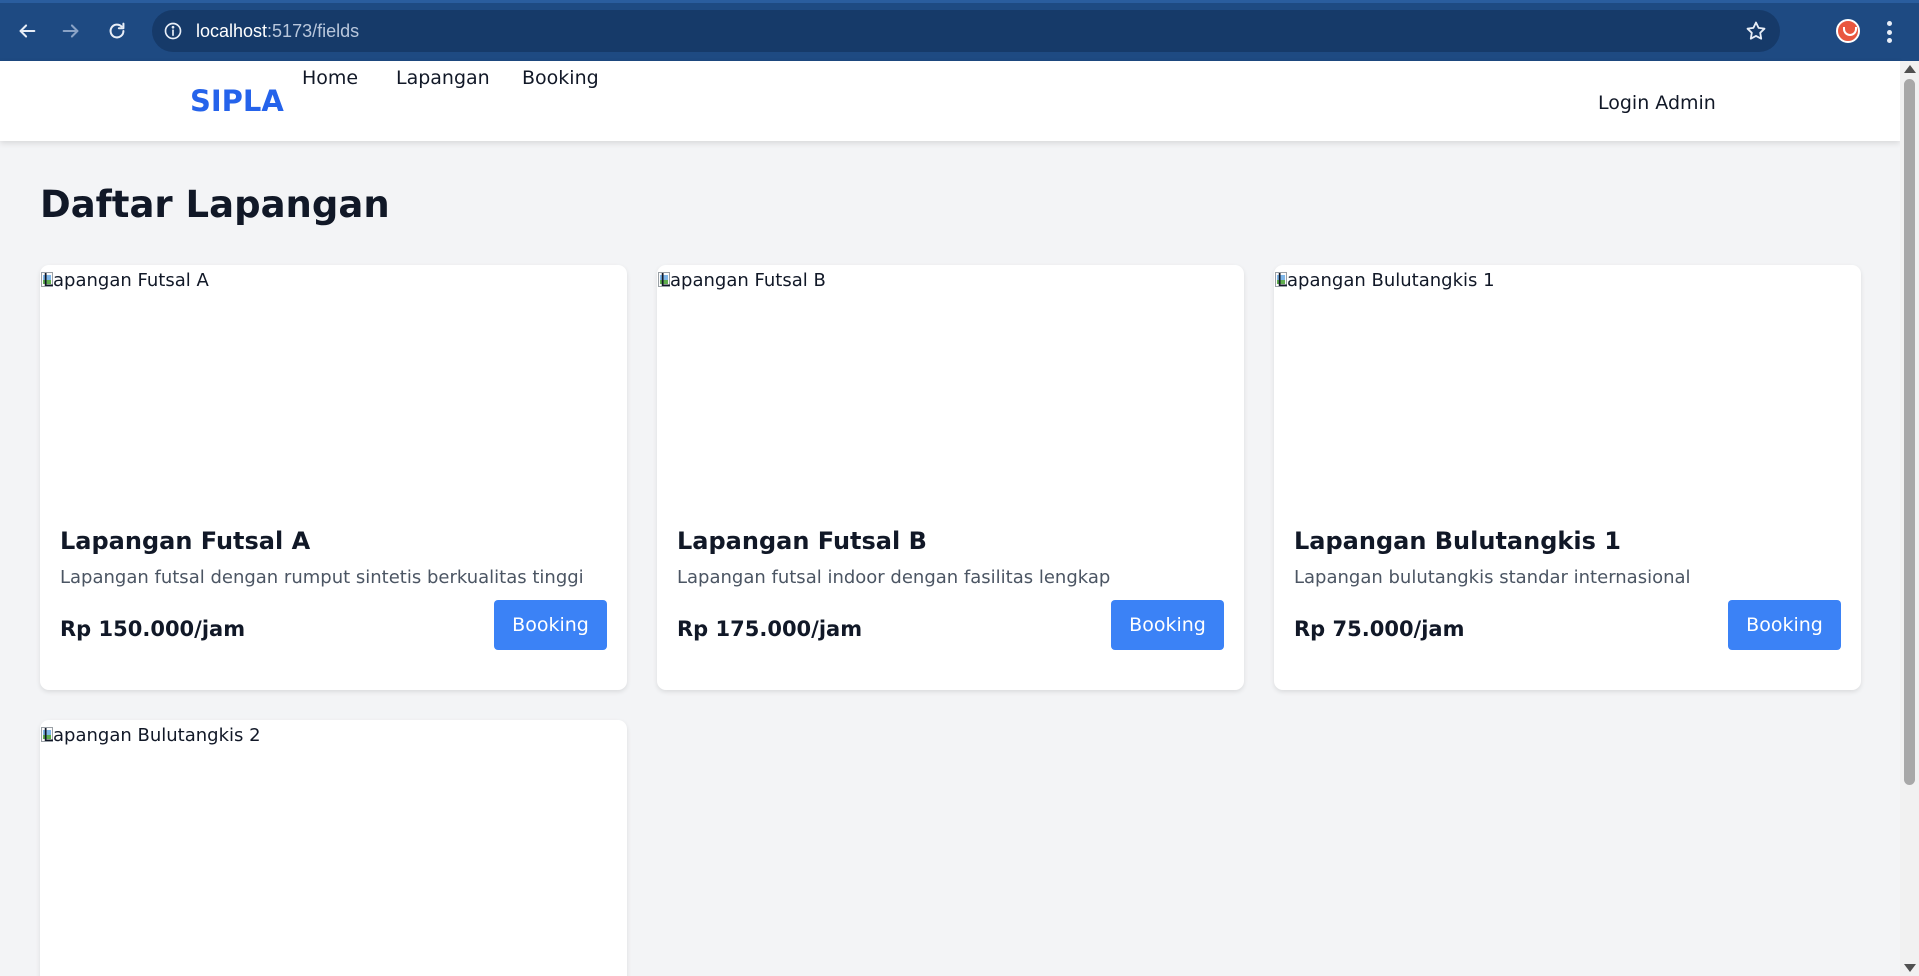  Describe the element at coordinates (1386, 280) in the screenshot. I see `field-image-alt-text: Lapangan Bulutangkis 1` at that location.